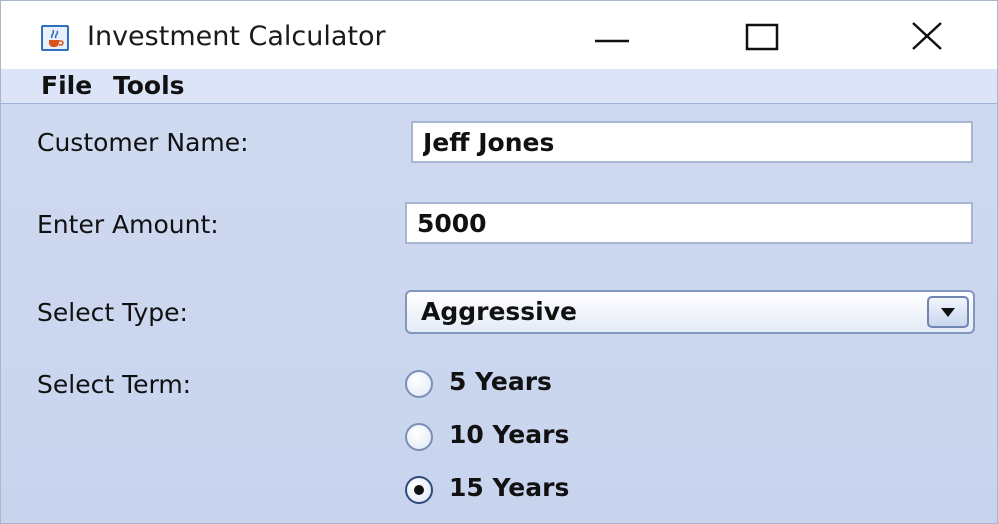 Image resolution: width=998 pixels, height=524 pixels. Describe the element at coordinates (509, 487) in the screenshot. I see `term-option-label: 15 Years` at that location.